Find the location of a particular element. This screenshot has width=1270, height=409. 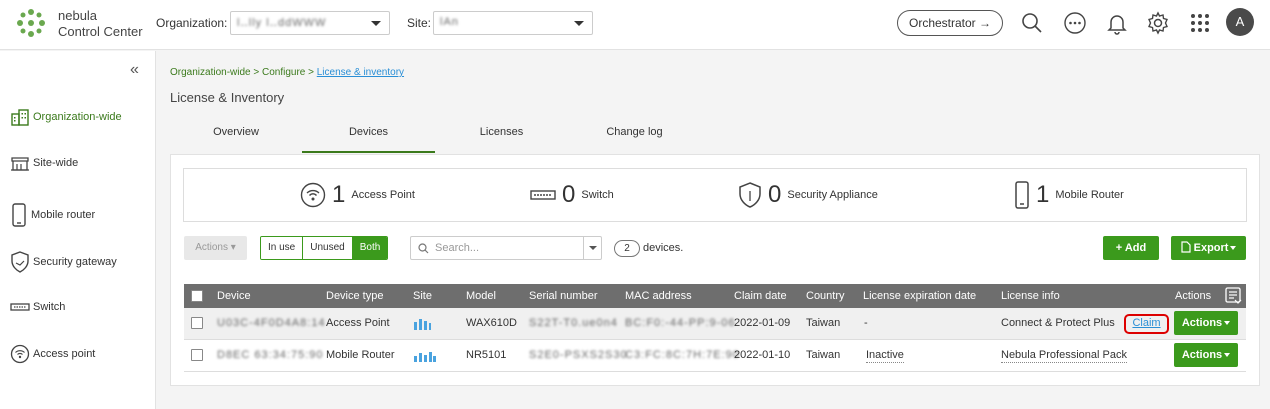

breadcrumb-path: Organization-wide > Configure > is located at coordinates (243, 72).